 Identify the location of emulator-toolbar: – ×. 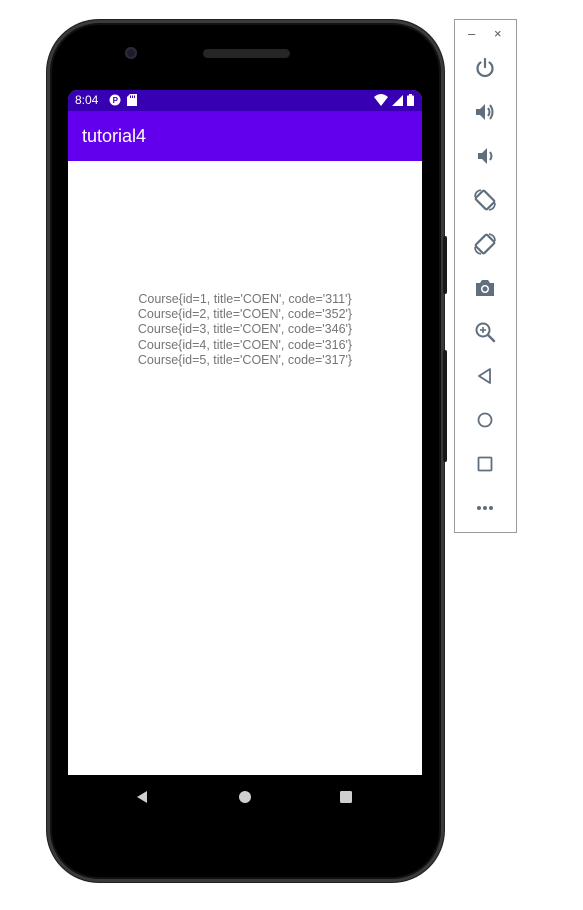
(485, 276).